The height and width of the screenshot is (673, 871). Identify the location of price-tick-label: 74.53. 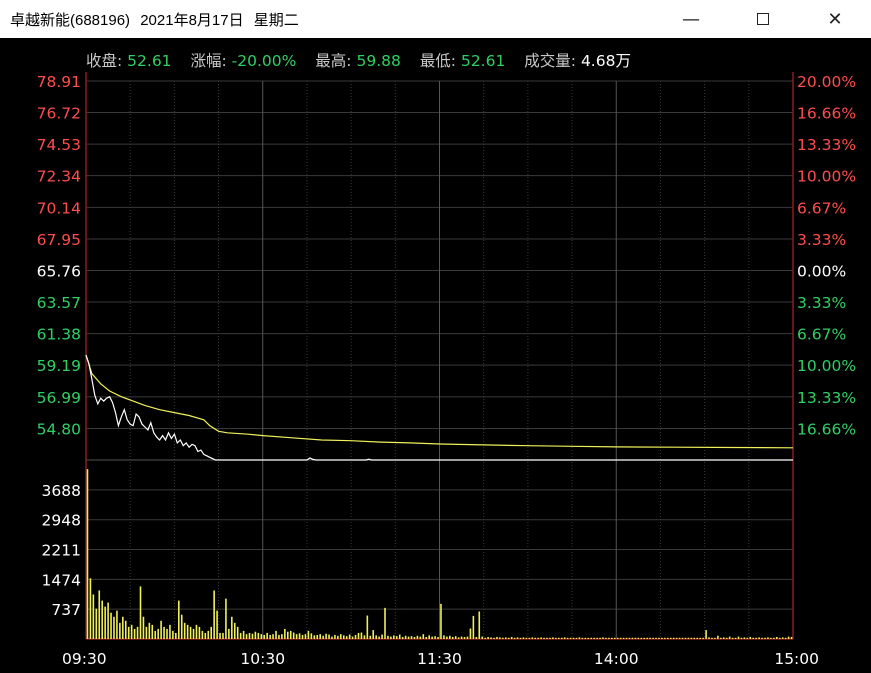
(59, 145).